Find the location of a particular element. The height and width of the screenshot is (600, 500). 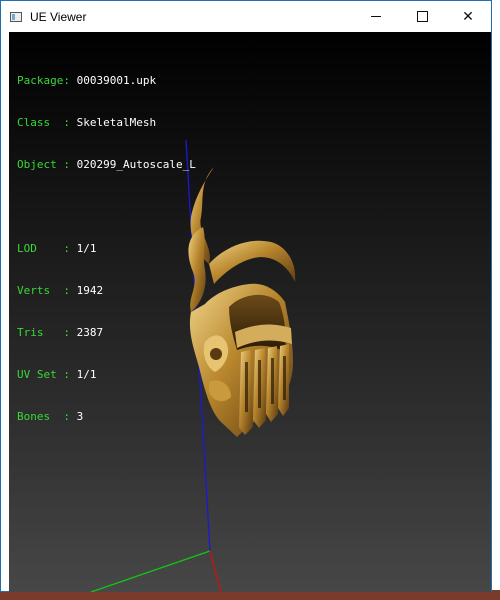

x-axis is located at coordinates (215, 571).